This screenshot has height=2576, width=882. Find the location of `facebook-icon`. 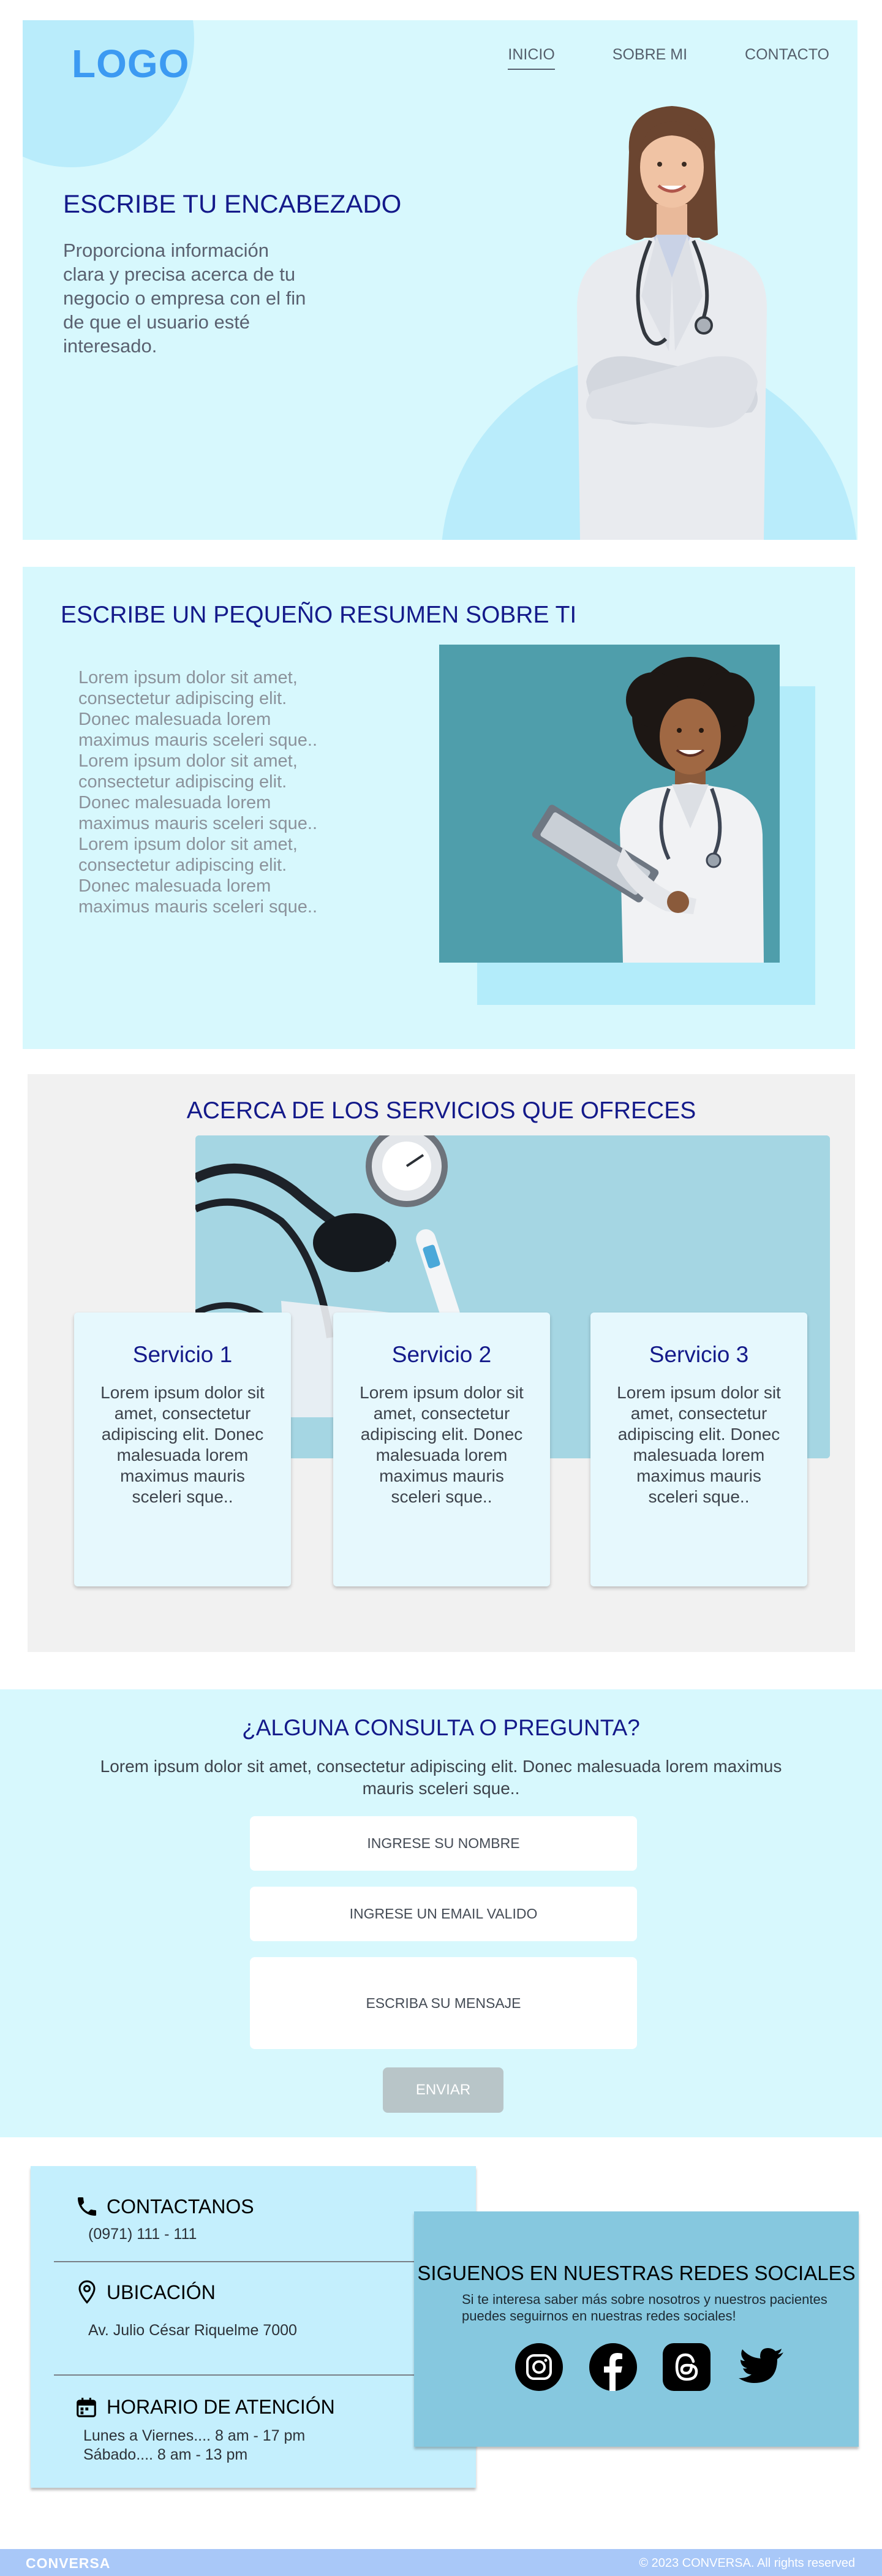

facebook-icon is located at coordinates (613, 2367).